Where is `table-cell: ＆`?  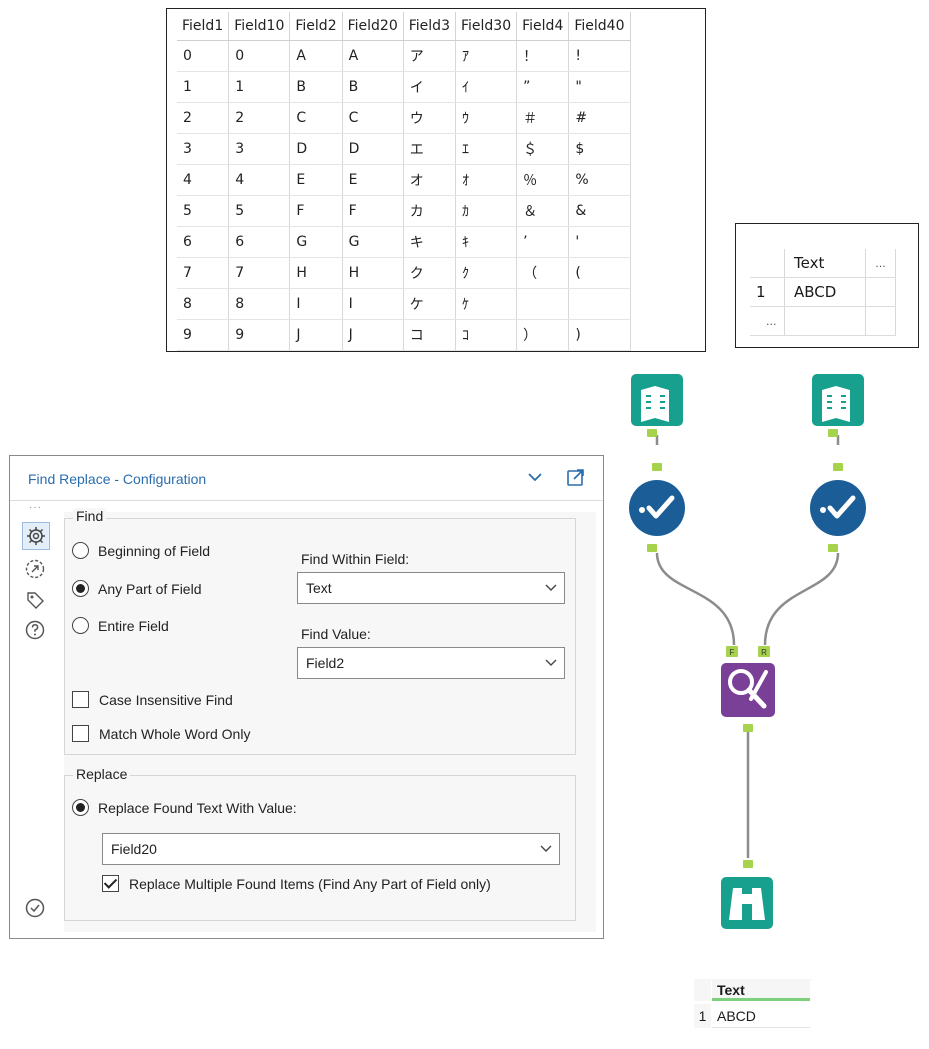
table-cell: ＆ is located at coordinates (543, 211).